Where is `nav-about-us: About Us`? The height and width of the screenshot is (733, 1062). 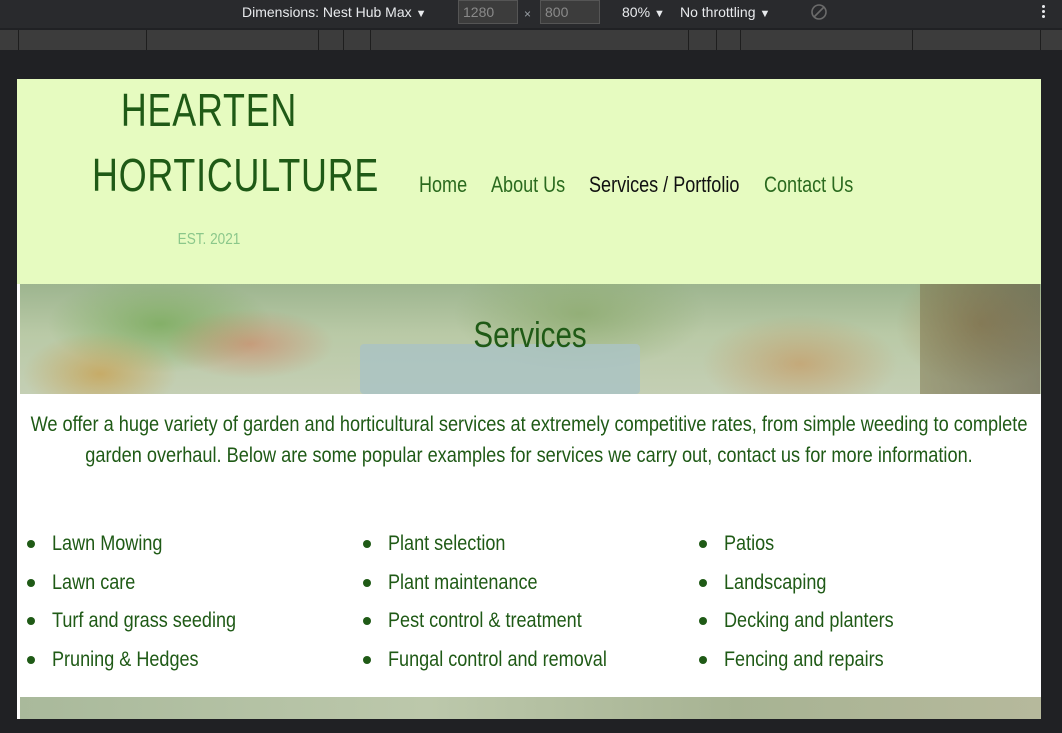 nav-about-us: About Us is located at coordinates (528, 187).